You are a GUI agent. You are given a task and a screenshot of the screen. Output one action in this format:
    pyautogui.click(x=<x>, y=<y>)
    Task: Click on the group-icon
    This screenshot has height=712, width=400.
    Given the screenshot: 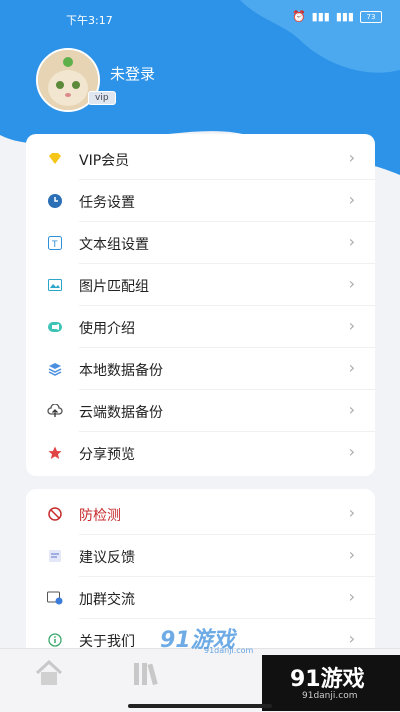 What is the action you would take?
    pyautogui.click(x=55, y=598)
    